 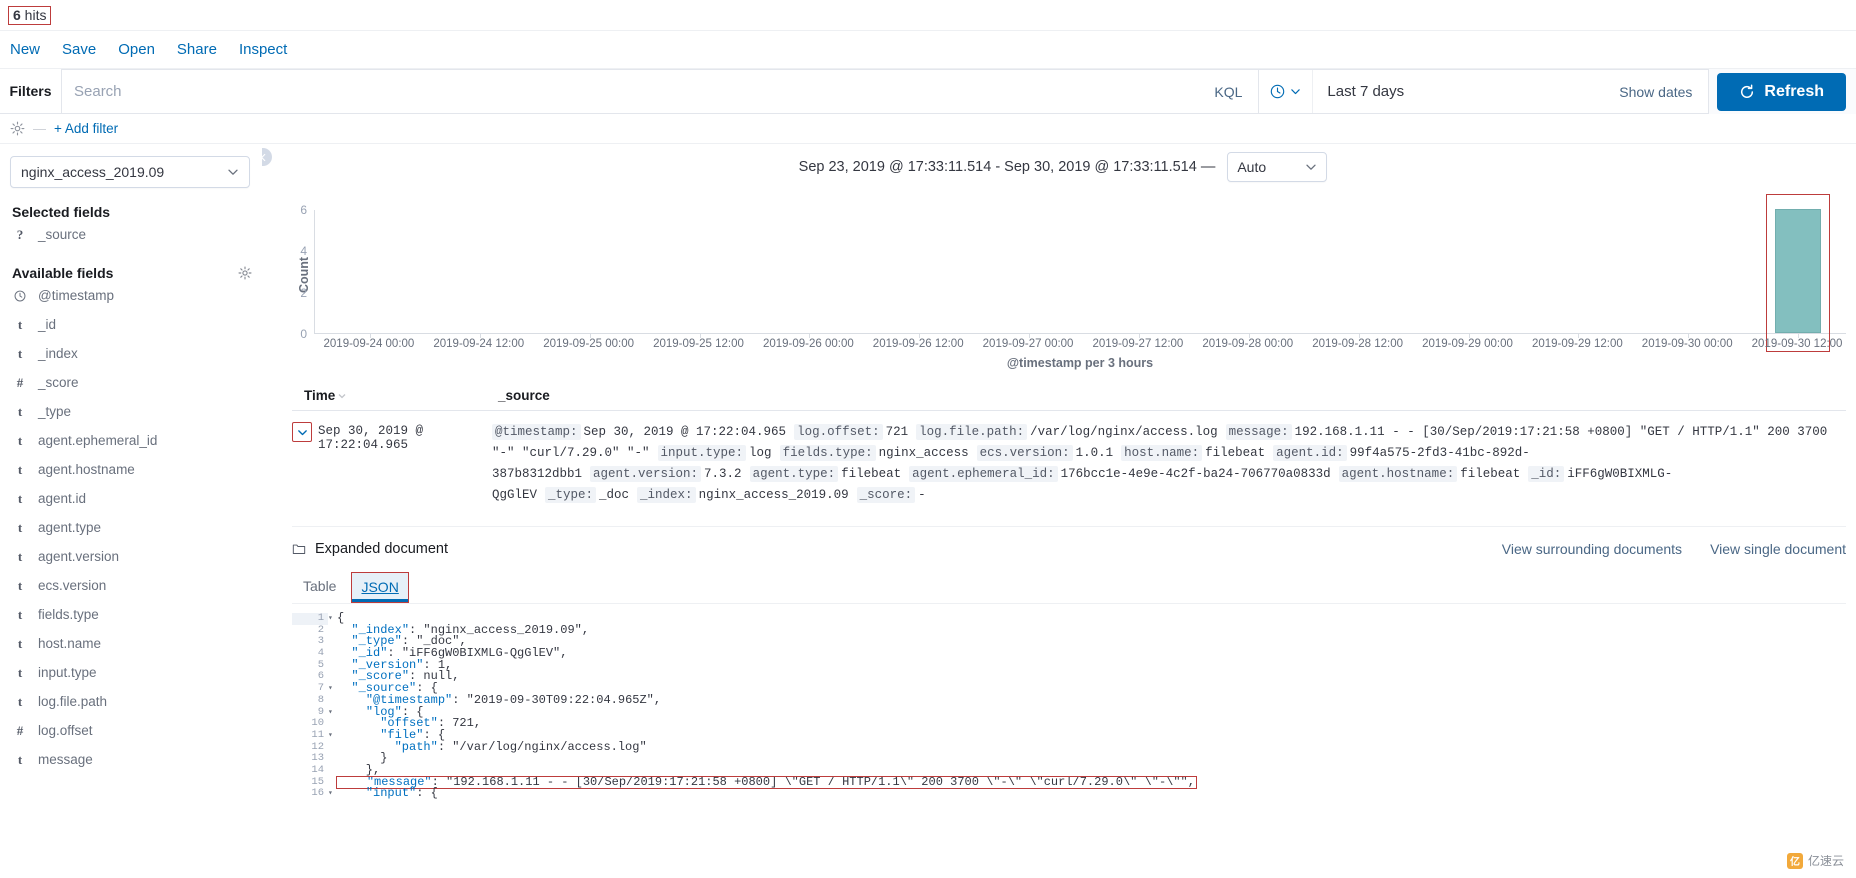 What do you see at coordinates (291, 272) in the screenshot?
I see `y-axis-ticks: 0 2 4 6` at bounding box center [291, 272].